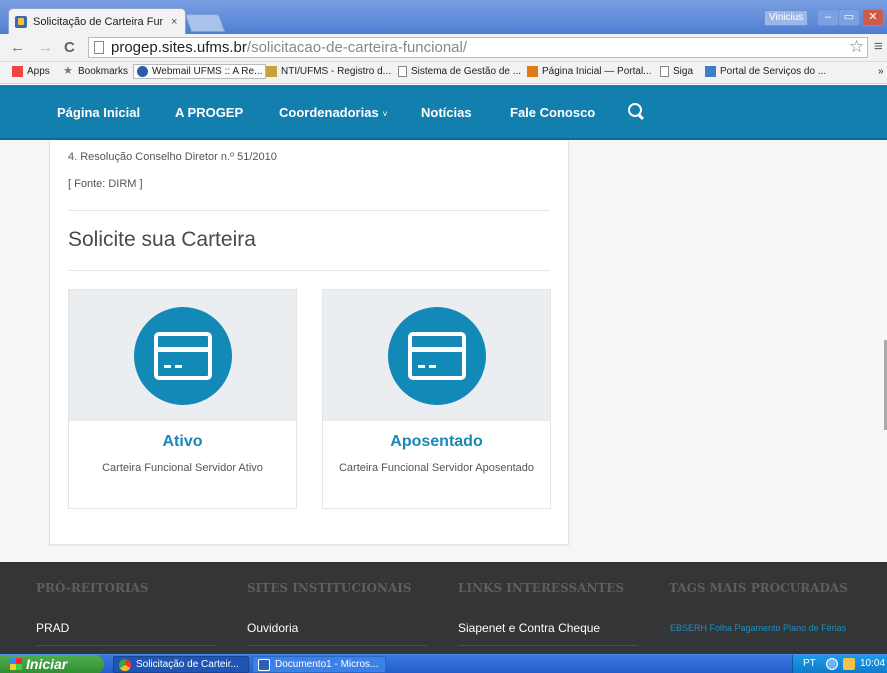  What do you see at coordinates (758, 588) in the screenshot?
I see `footer-heading: TAGS MAIS PROCURADAS` at bounding box center [758, 588].